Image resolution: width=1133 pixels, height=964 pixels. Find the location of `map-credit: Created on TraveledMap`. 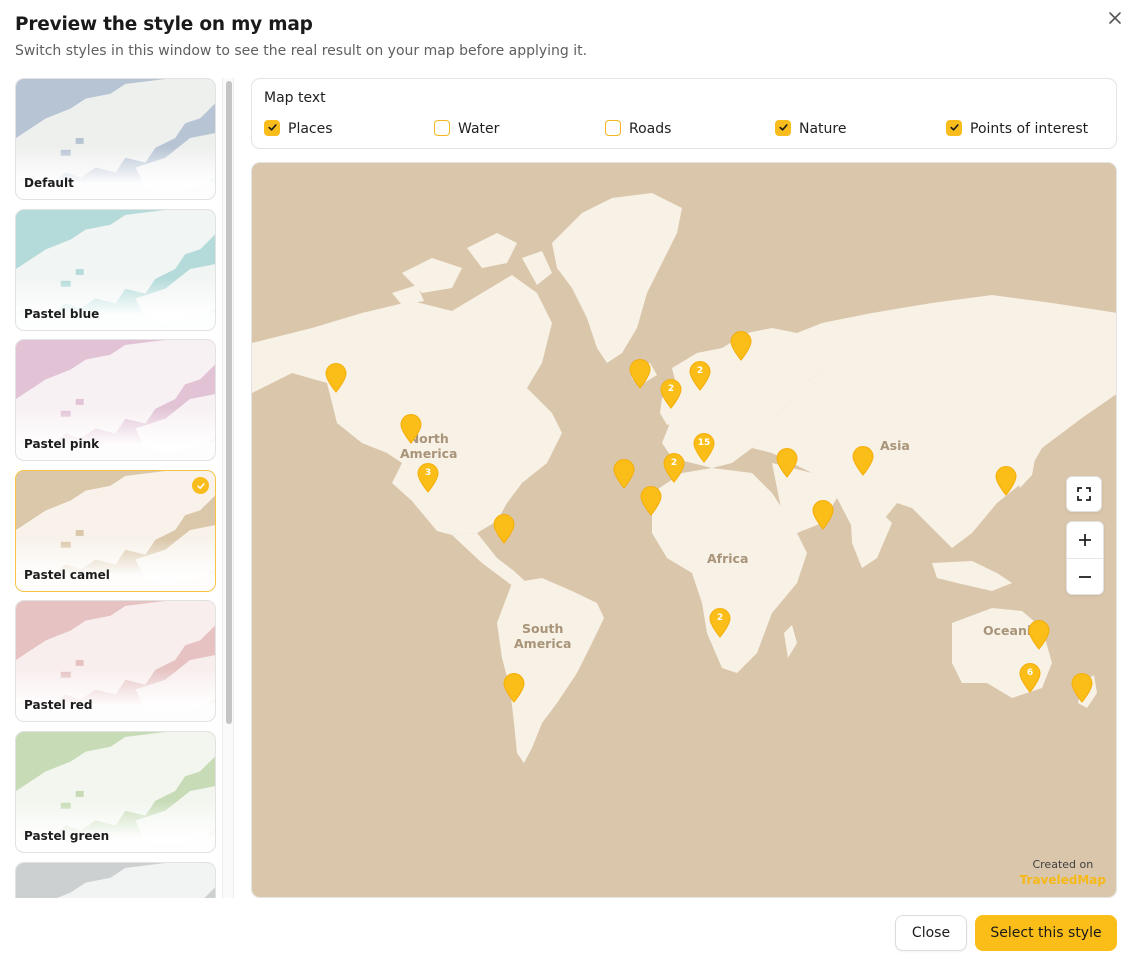

map-credit: Created on TraveledMap is located at coordinates (1063, 872).